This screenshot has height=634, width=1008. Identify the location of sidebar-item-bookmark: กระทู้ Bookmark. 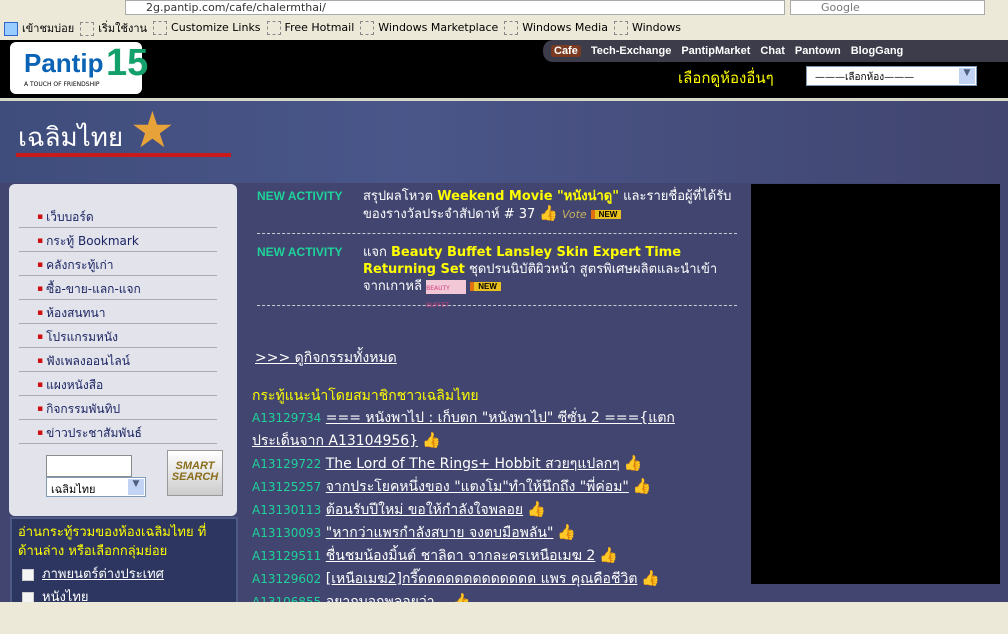
(118, 240).